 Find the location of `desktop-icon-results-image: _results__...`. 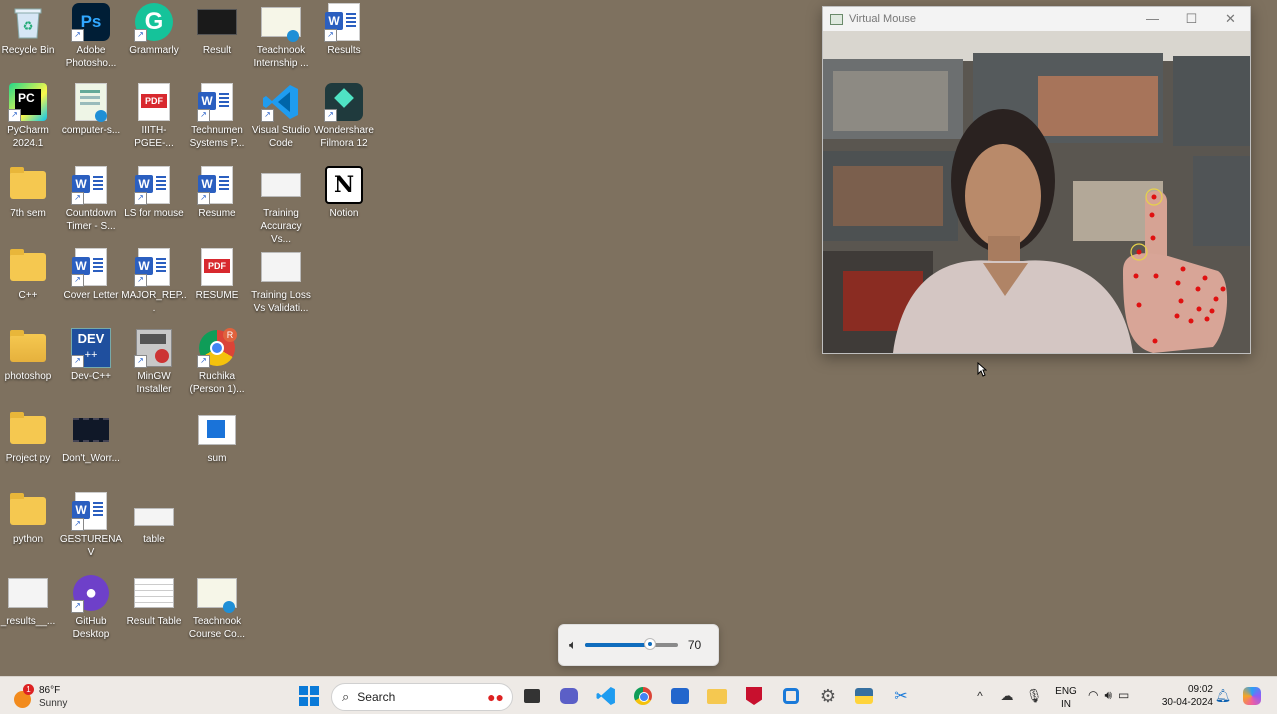

desktop-icon-results-image: _results__... is located at coordinates (29, 600).